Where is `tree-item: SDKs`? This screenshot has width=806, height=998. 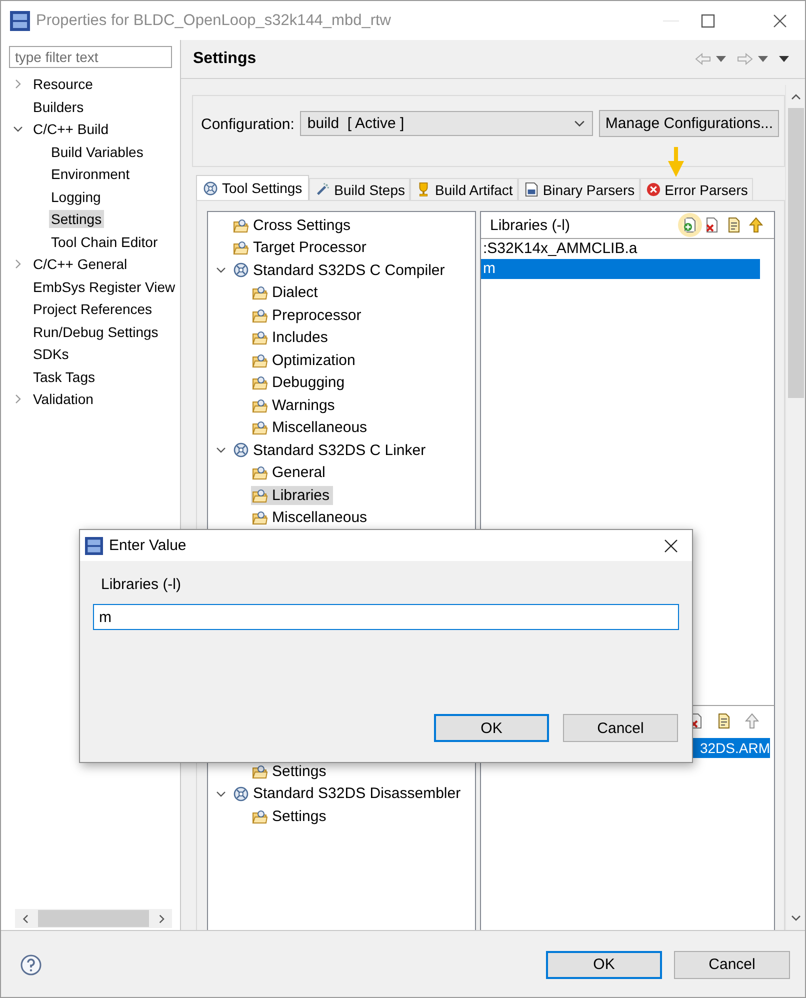 tree-item: SDKs is located at coordinates (51, 354).